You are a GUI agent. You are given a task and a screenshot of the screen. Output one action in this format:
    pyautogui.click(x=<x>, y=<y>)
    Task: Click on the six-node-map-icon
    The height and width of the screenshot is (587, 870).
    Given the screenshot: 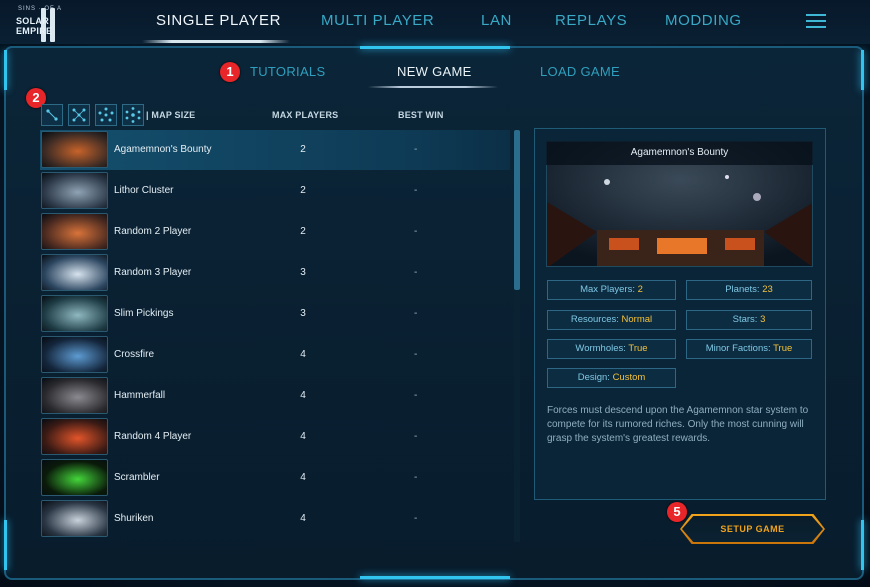 What is the action you would take?
    pyautogui.click(x=106, y=115)
    